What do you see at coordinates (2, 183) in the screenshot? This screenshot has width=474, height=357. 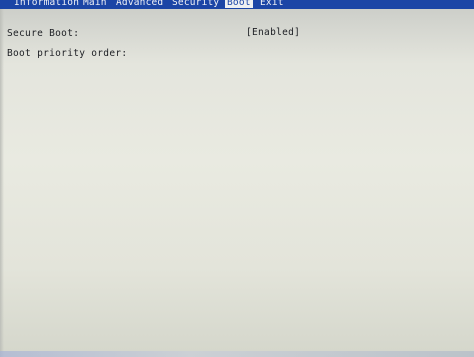 I see `screen-edge-shadow` at bounding box center [2, 183].